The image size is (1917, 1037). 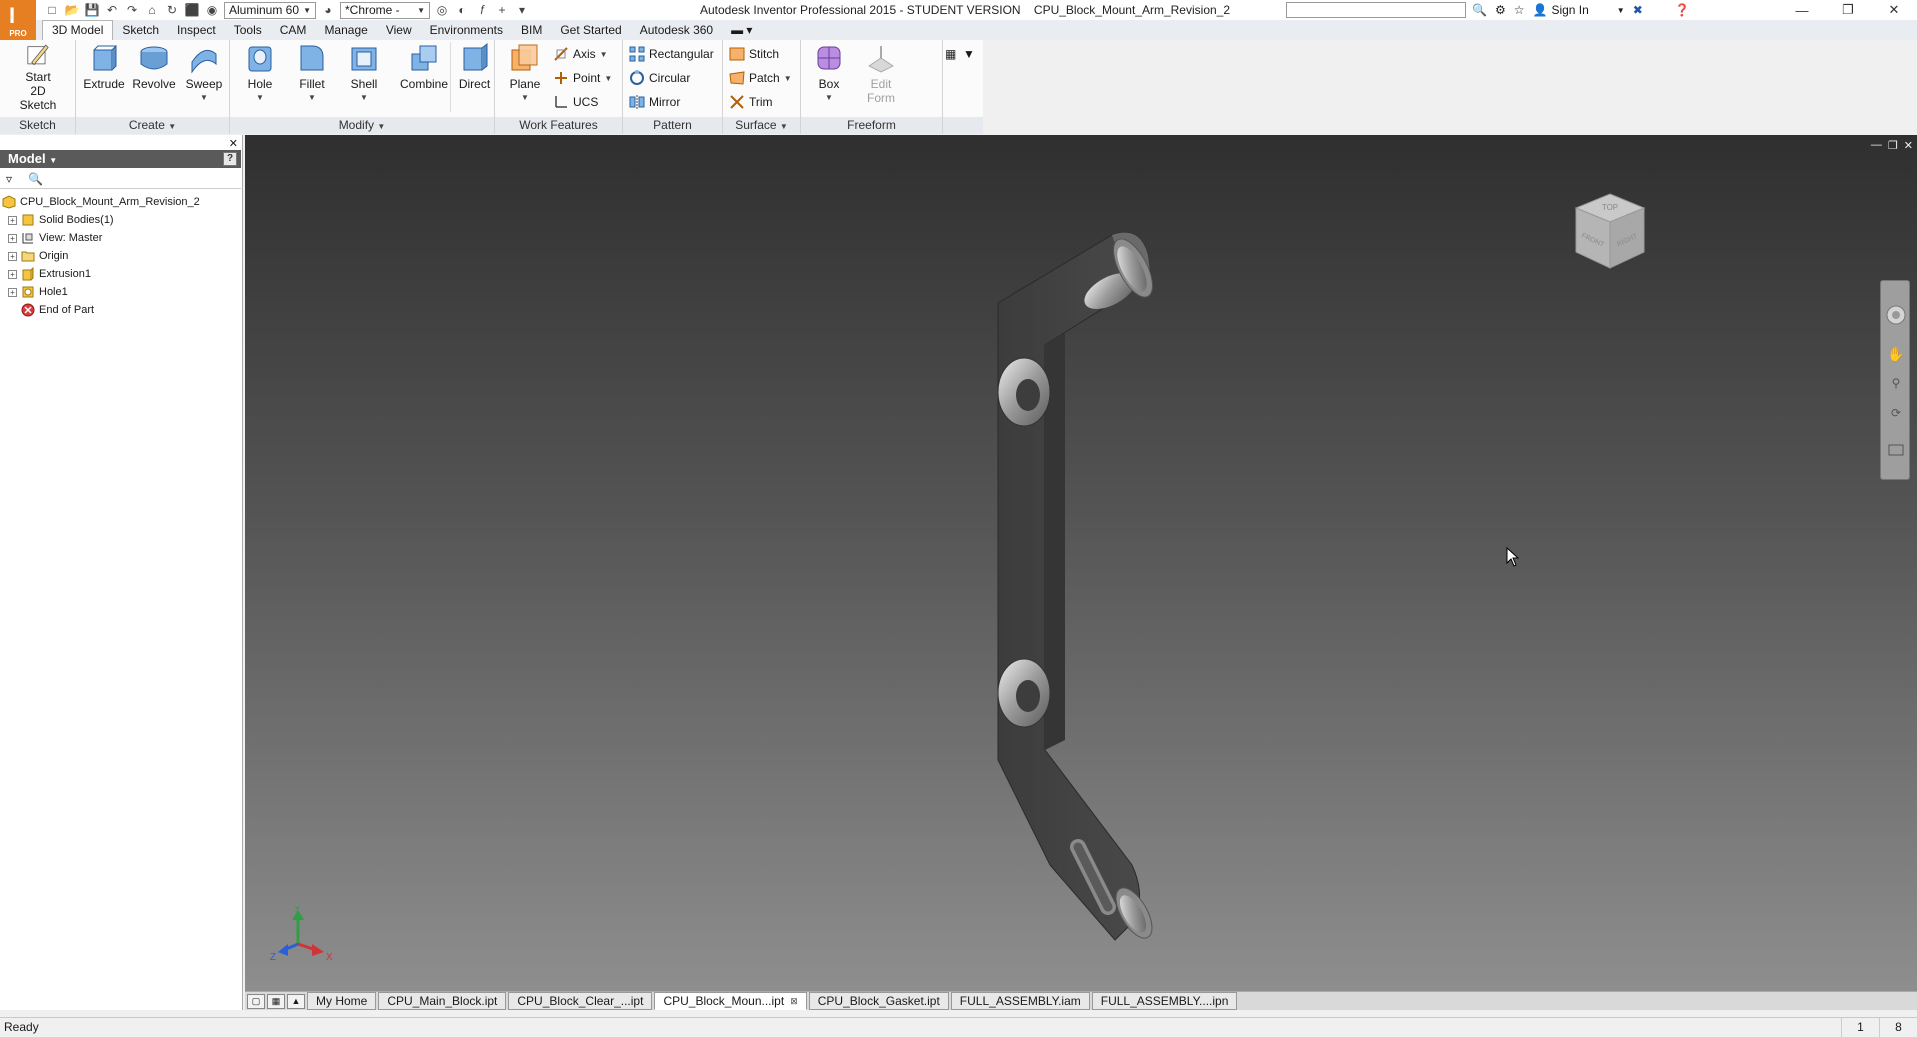 What do you see at coordinates (590, 30) in the screenshot?
I see `tab-get-started: Get Started` at bounding box center [590, 30].